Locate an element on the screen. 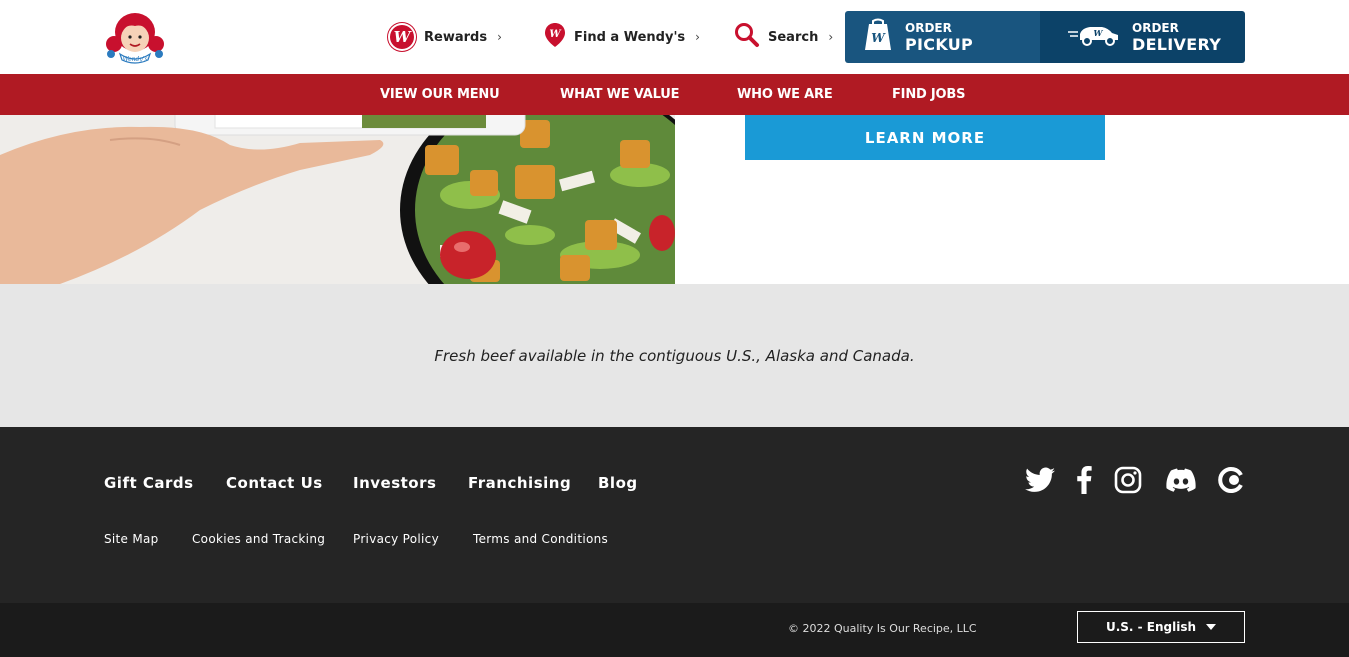  footer-site-map: Site Map is located at coordinates (131, 539).